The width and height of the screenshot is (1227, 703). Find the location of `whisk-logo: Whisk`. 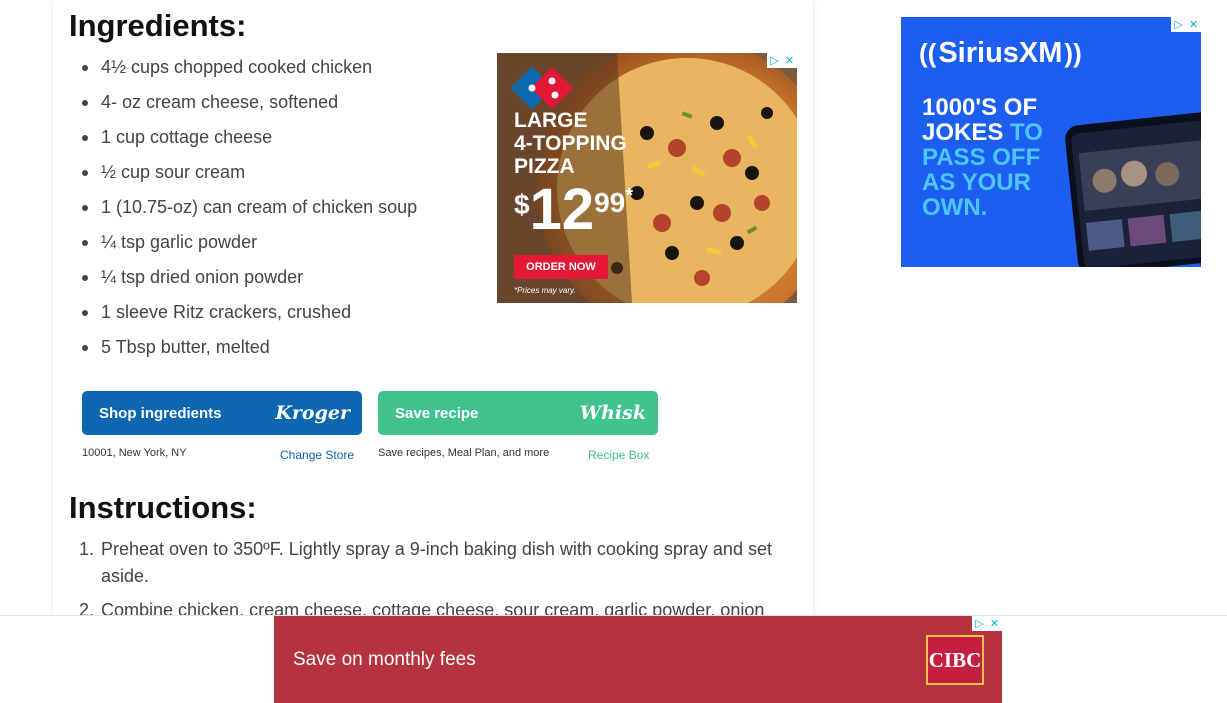

whisk-logo: Whisk is located at coordinates (612, 413).